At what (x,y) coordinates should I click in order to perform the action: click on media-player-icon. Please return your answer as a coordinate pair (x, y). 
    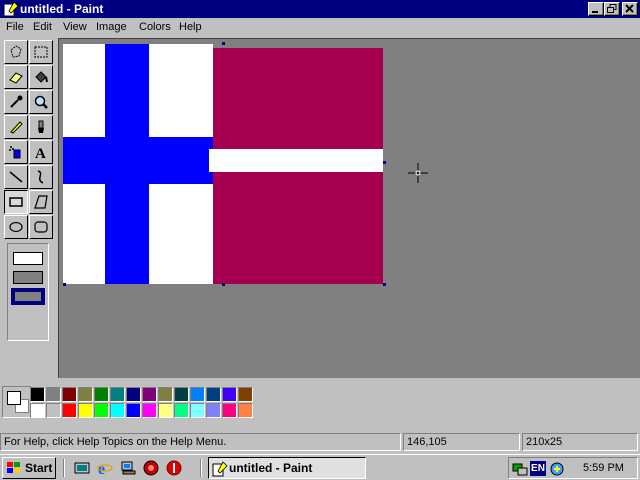
    Looking at the image, I should click on (151, 468).